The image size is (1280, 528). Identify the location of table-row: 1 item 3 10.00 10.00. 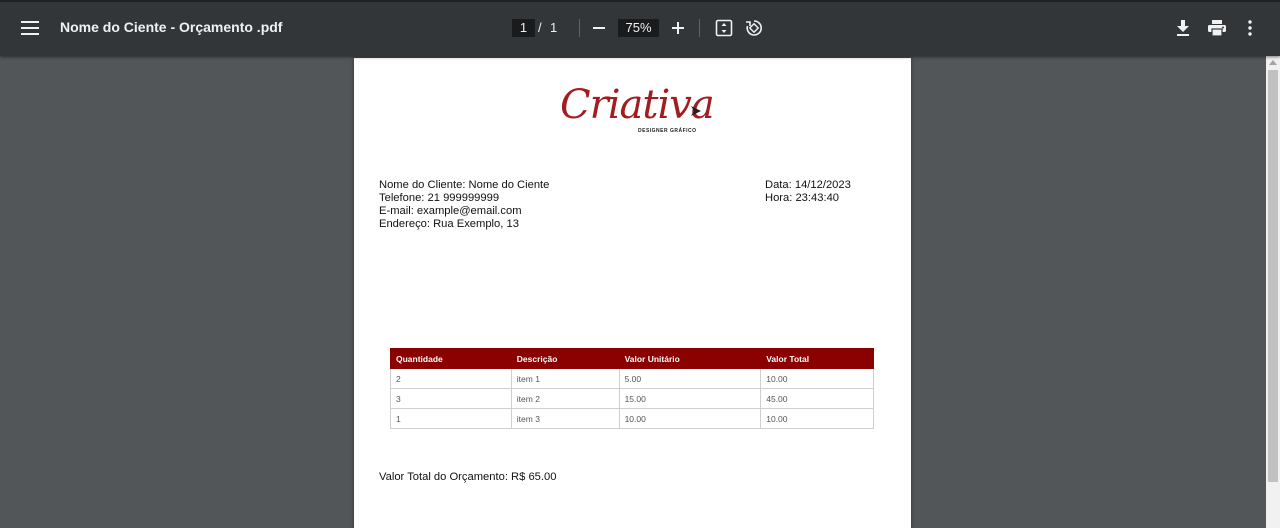
(632, 418).